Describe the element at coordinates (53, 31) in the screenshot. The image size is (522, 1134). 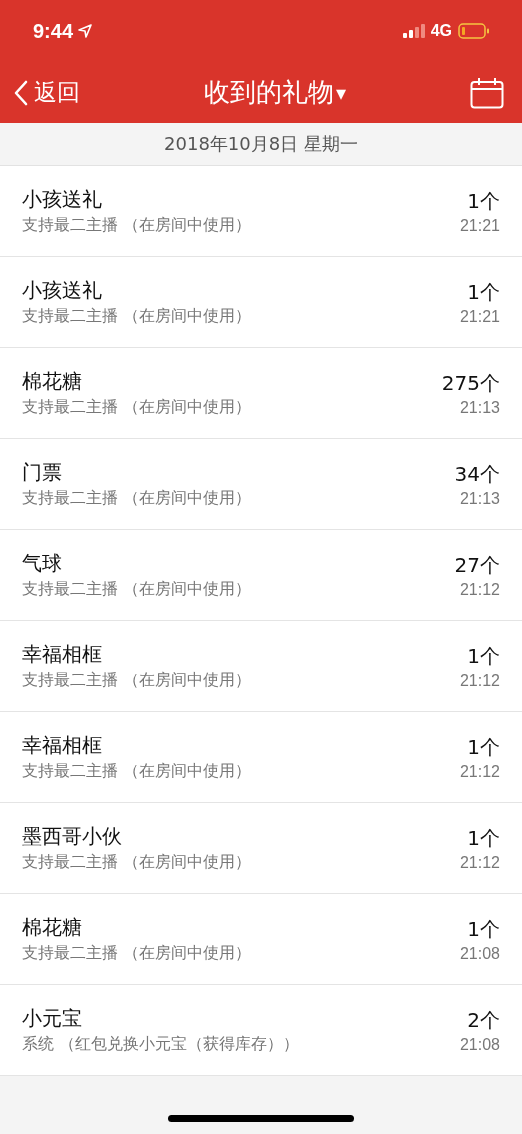
I see `status-time: 9:44` at that location.